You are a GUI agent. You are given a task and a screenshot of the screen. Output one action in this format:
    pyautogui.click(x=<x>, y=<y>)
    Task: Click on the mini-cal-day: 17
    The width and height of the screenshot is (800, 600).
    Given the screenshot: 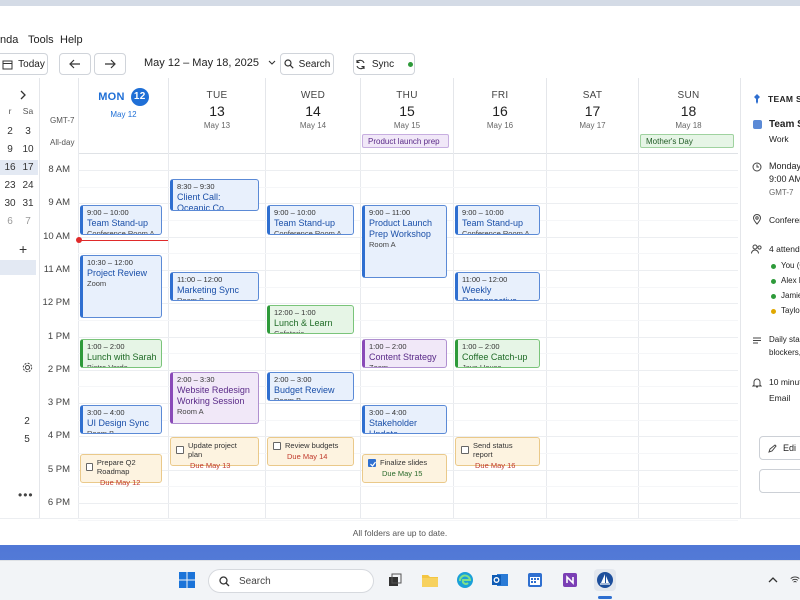 What is the action you would take?
    pyautogui.click(x=28, y=167)
    